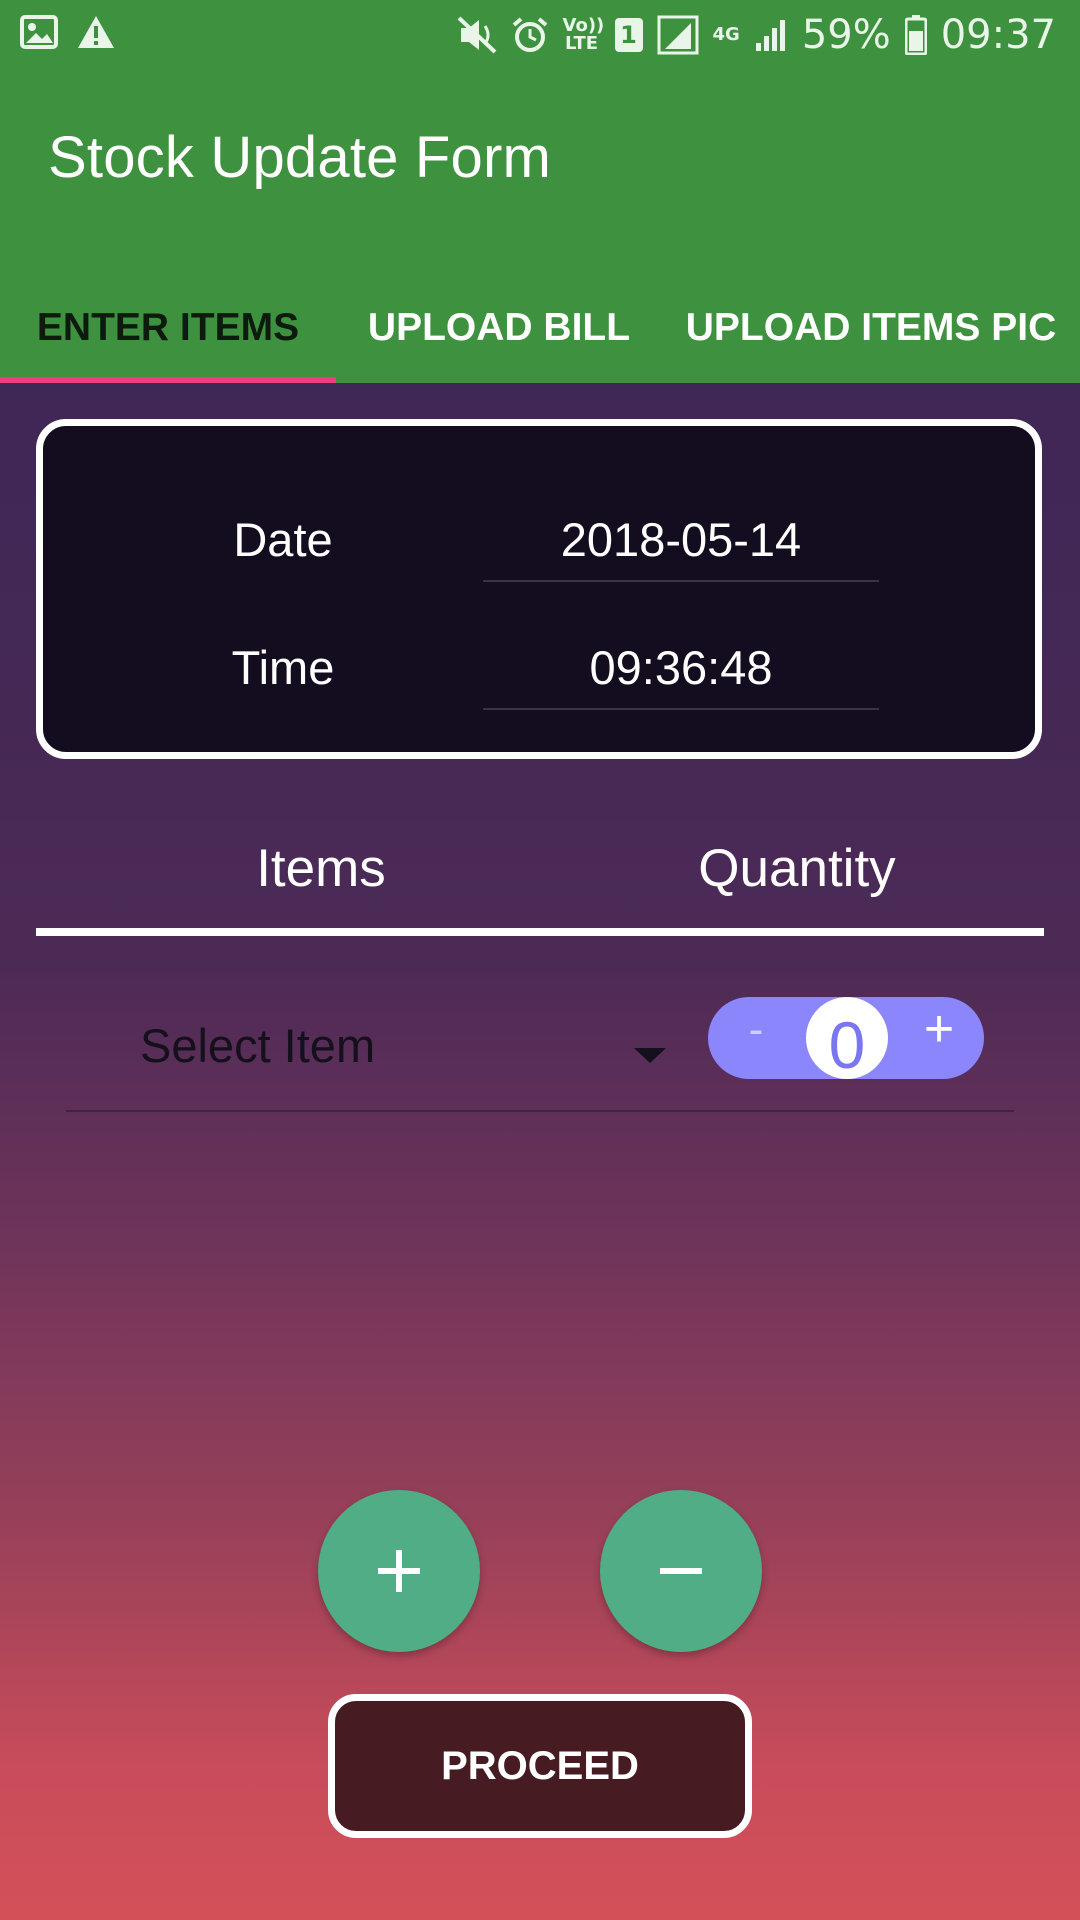 This screenshot has width=1080, height=1920. I want to click on image-icon, so click(39, 32).